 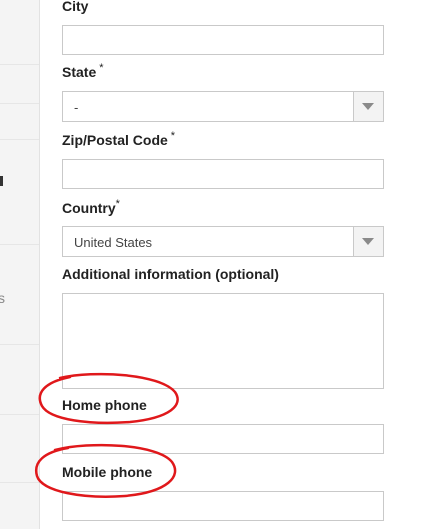 What do you see at coordinates (1, 181) in the screenshot?
I see `sidebar-active-marker` at bounding box center [1, 181].